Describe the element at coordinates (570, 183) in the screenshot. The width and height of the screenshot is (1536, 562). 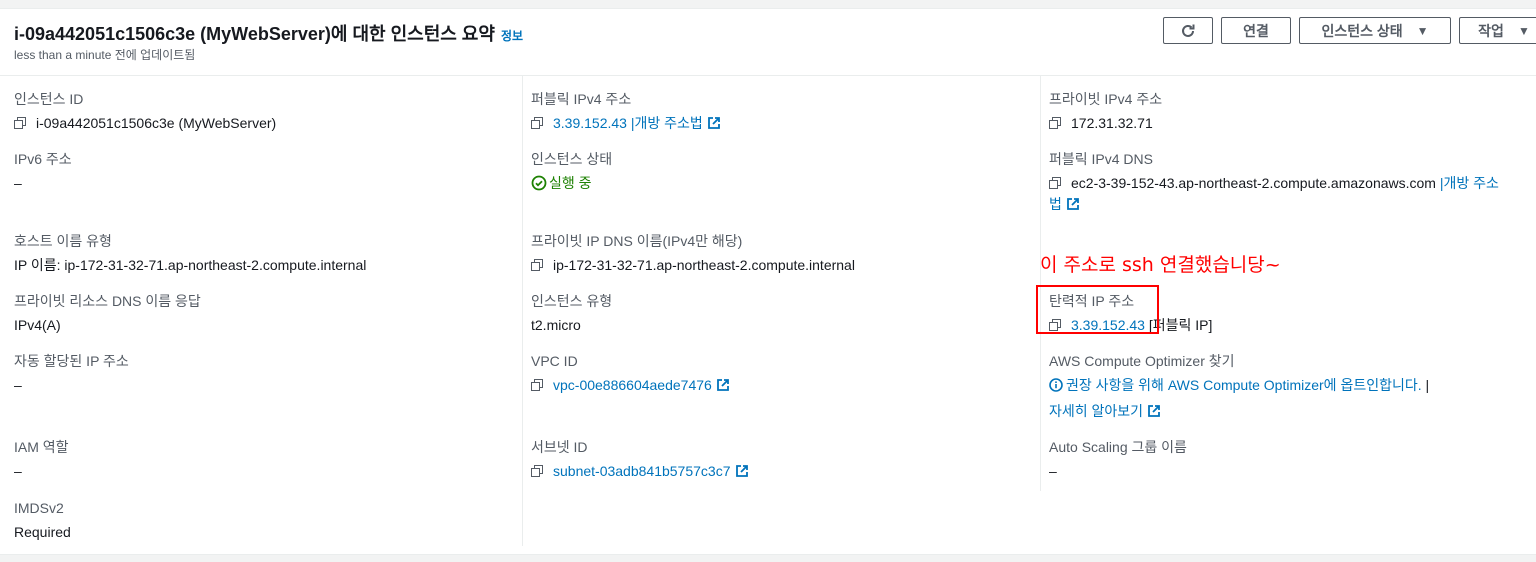
I see `instance-state-value: 실행 중` at that location.